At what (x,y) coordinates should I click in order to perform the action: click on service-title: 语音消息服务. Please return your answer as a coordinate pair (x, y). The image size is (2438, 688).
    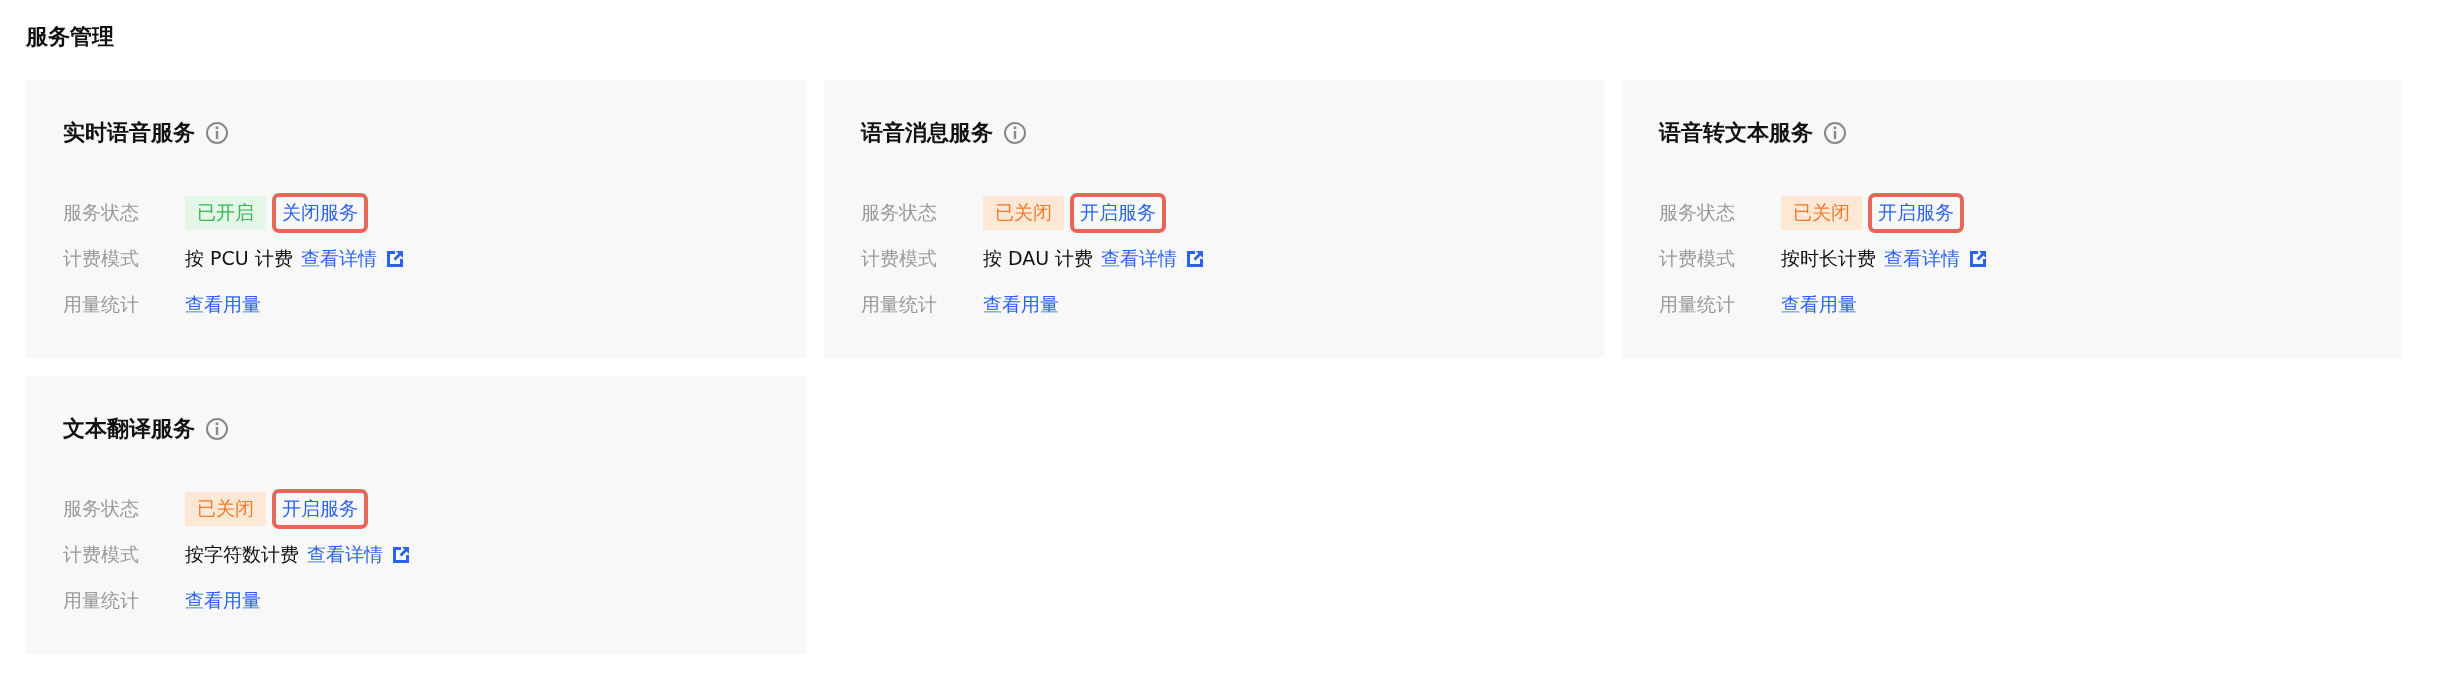
    Looking at the image, I should click on (927, 133).